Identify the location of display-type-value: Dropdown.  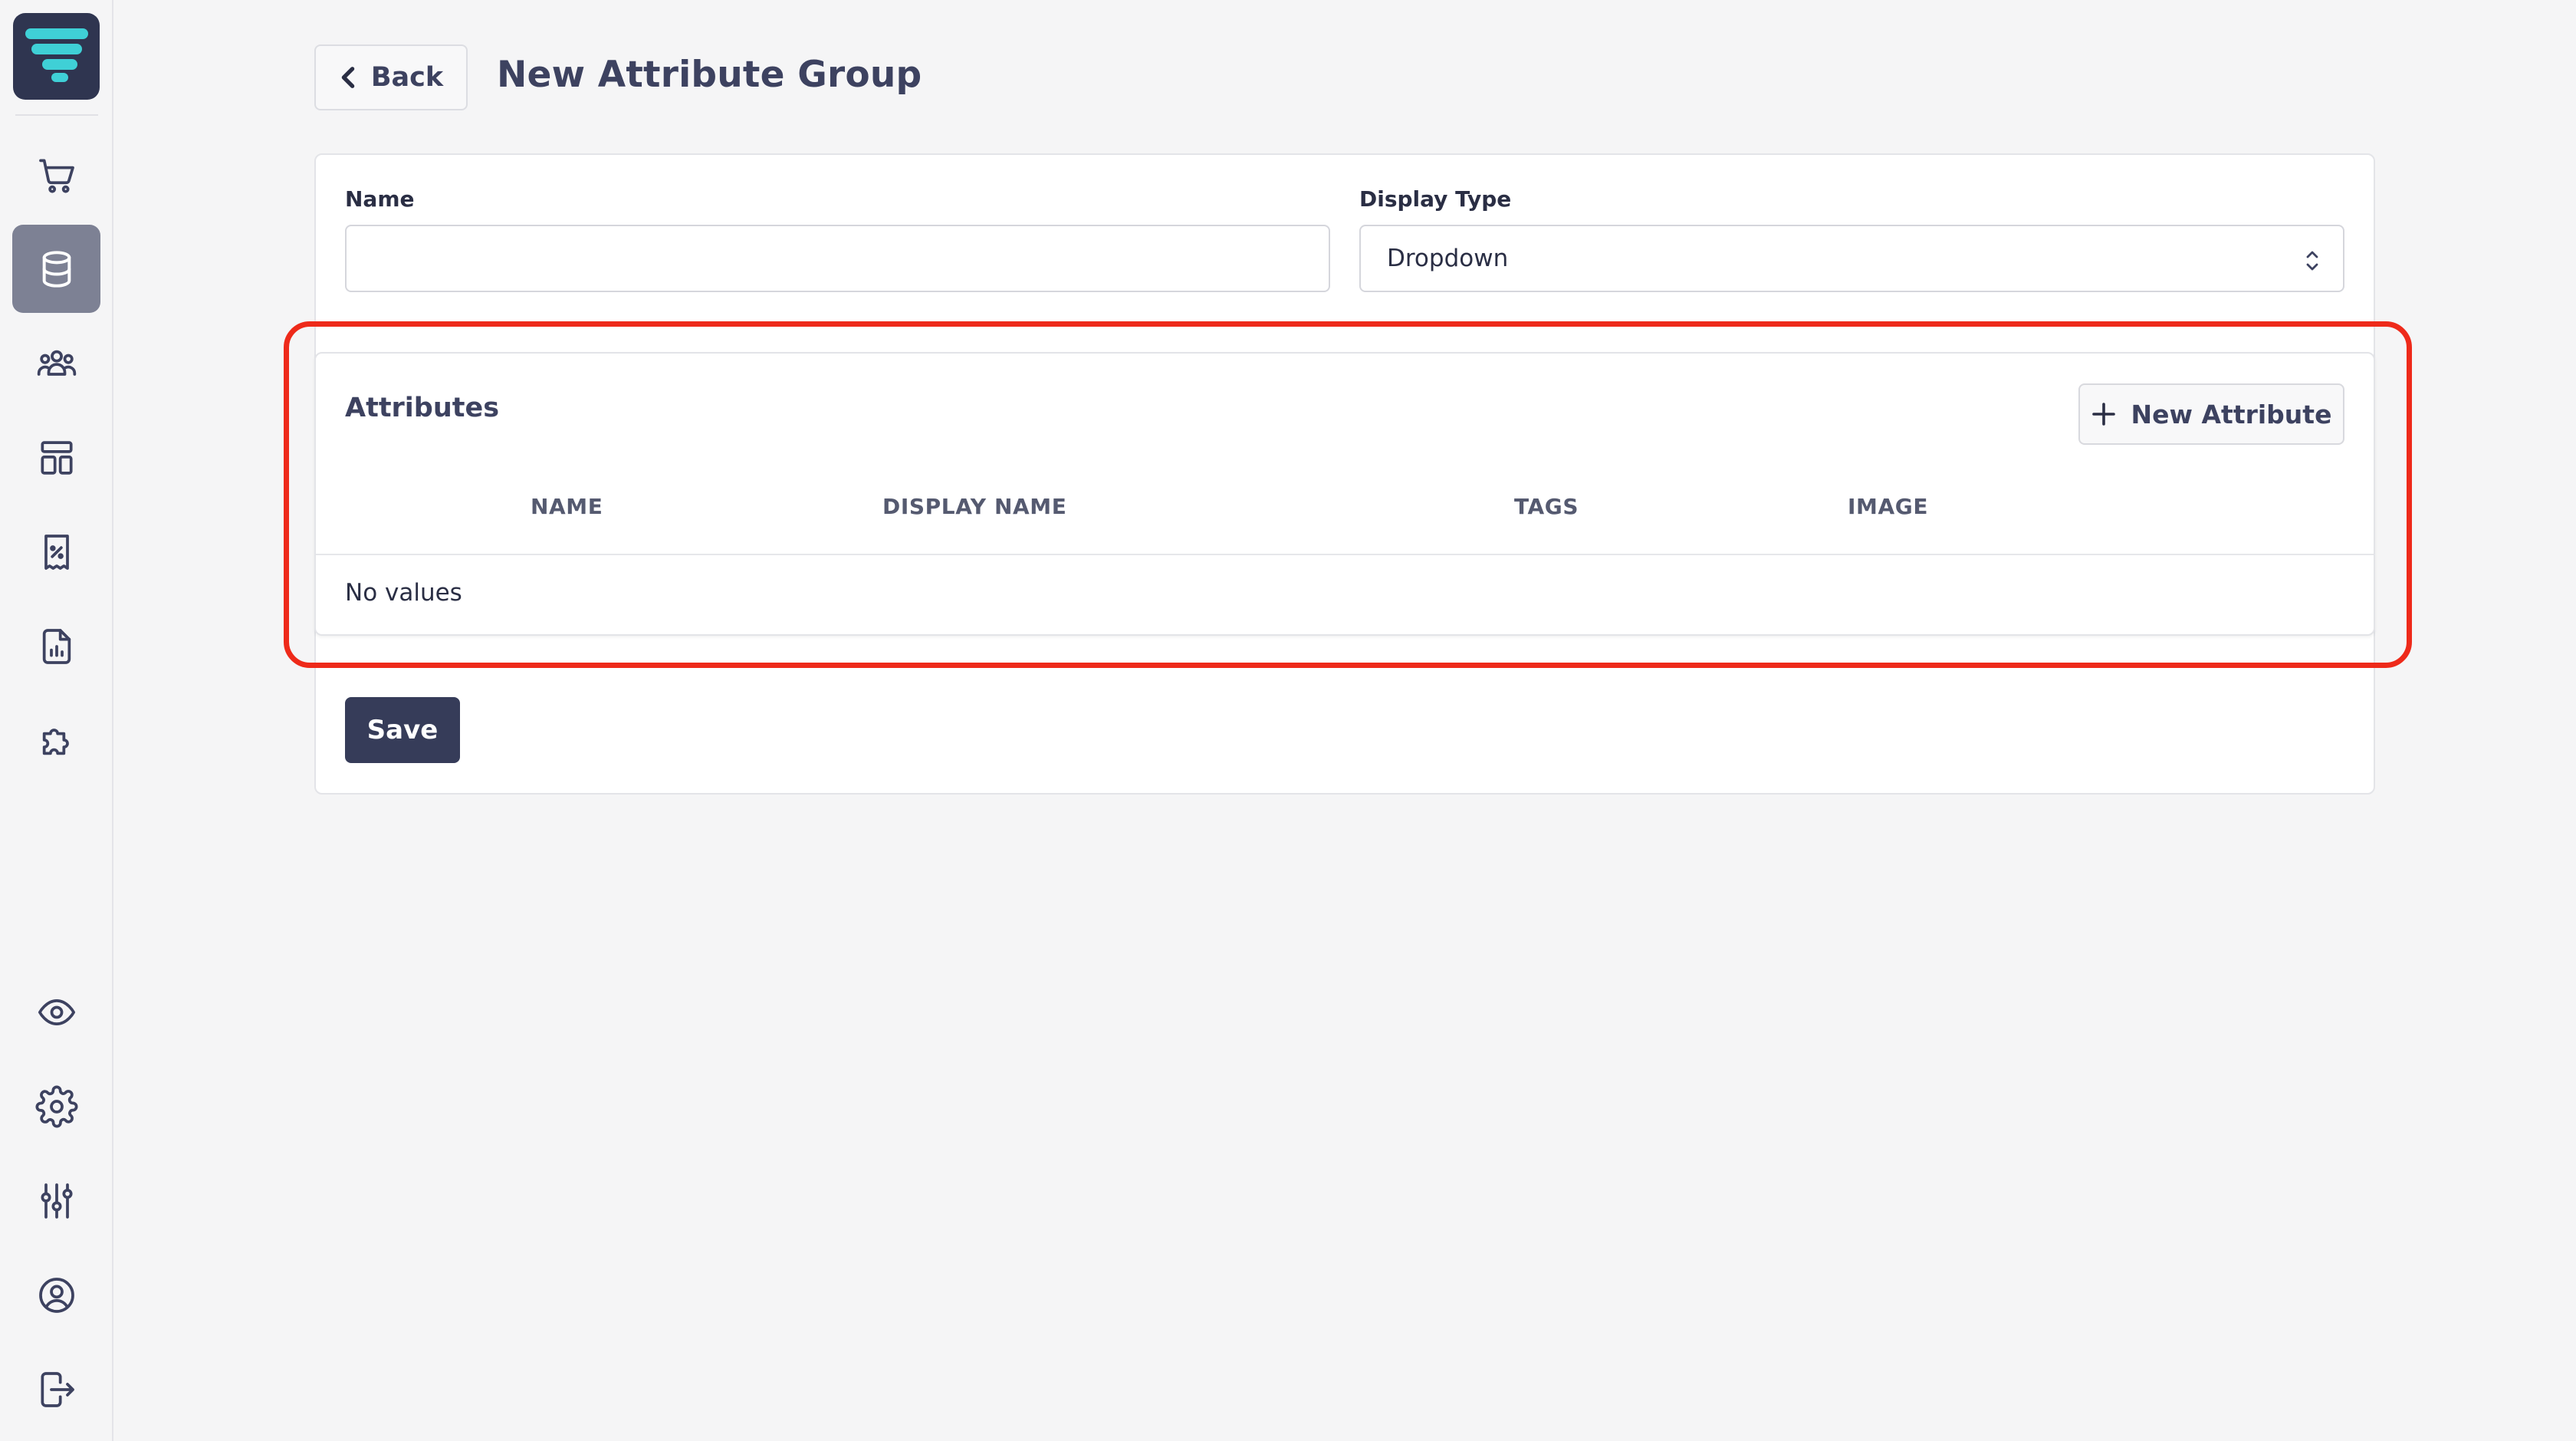
(1448, 259).